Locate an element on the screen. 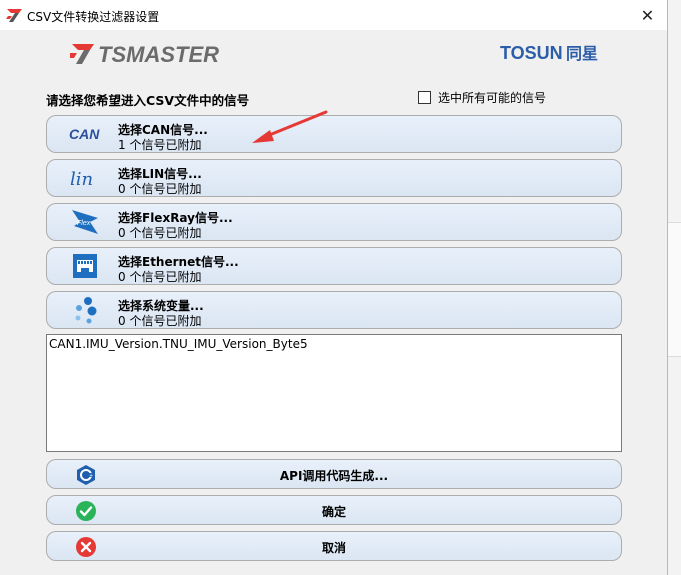  ok-label: 确定 is located at coordinates (333, 512).